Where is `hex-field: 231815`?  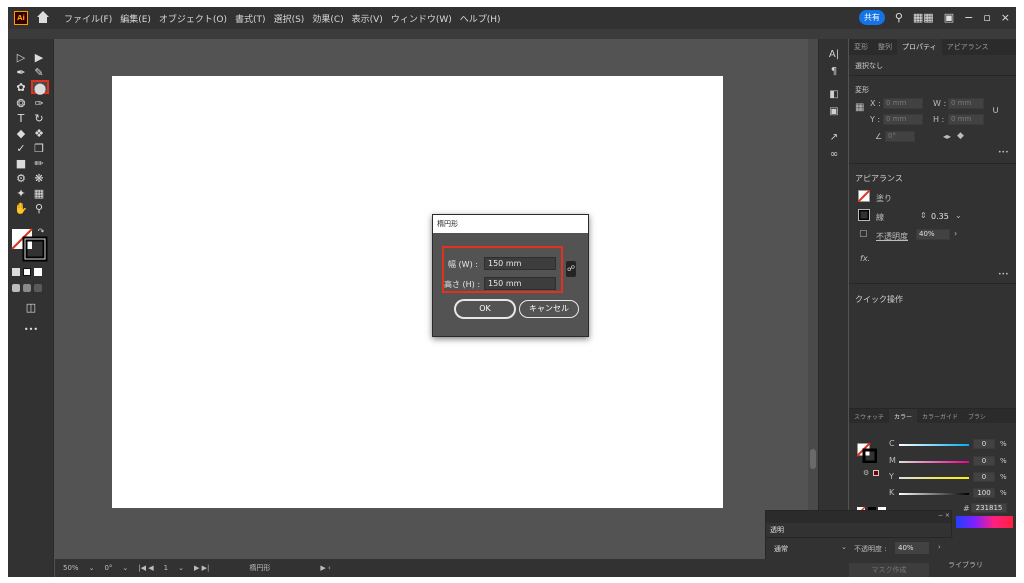
hex-field: 231815 is located at coordinates (989, 508).